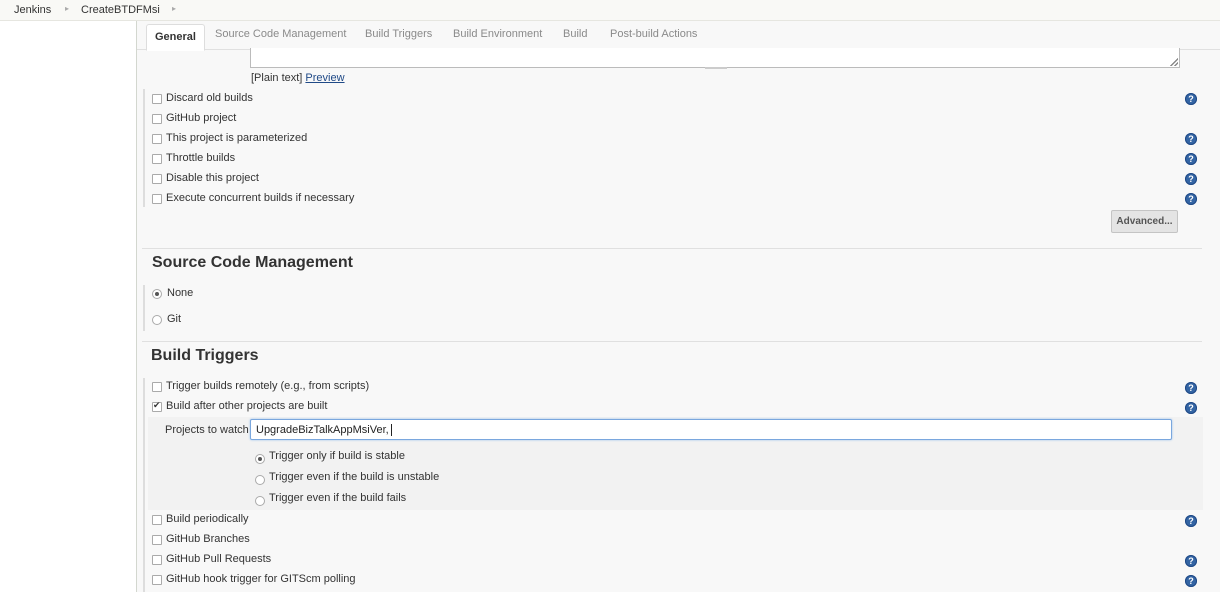  What do you see at coordinates (497, 34) in the screenshot?
I see `tab-build-environment: Build Environment` at bounding box center [497, 34].